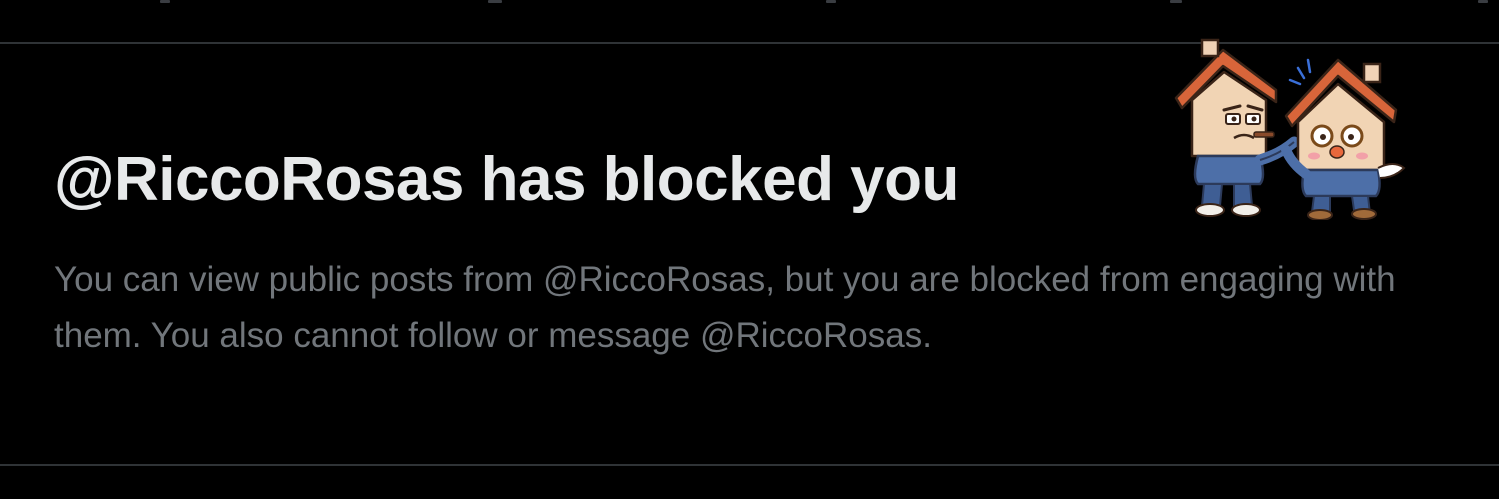 This screenshot has height=499, width=1499. Describe the element at coordinates (749, 465) in the screenshot. I see `divider-bottom` at that location.